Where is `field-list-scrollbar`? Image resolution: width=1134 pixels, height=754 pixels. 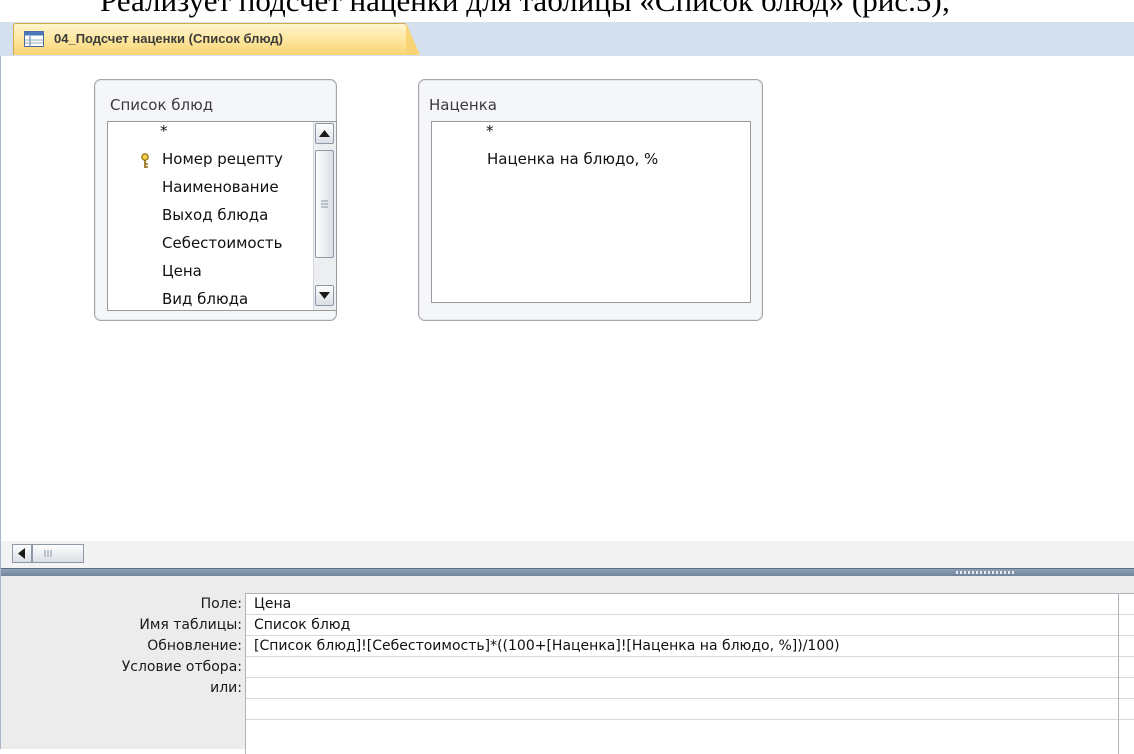 field-list-scrollbar is located at coordinates (324, 216).